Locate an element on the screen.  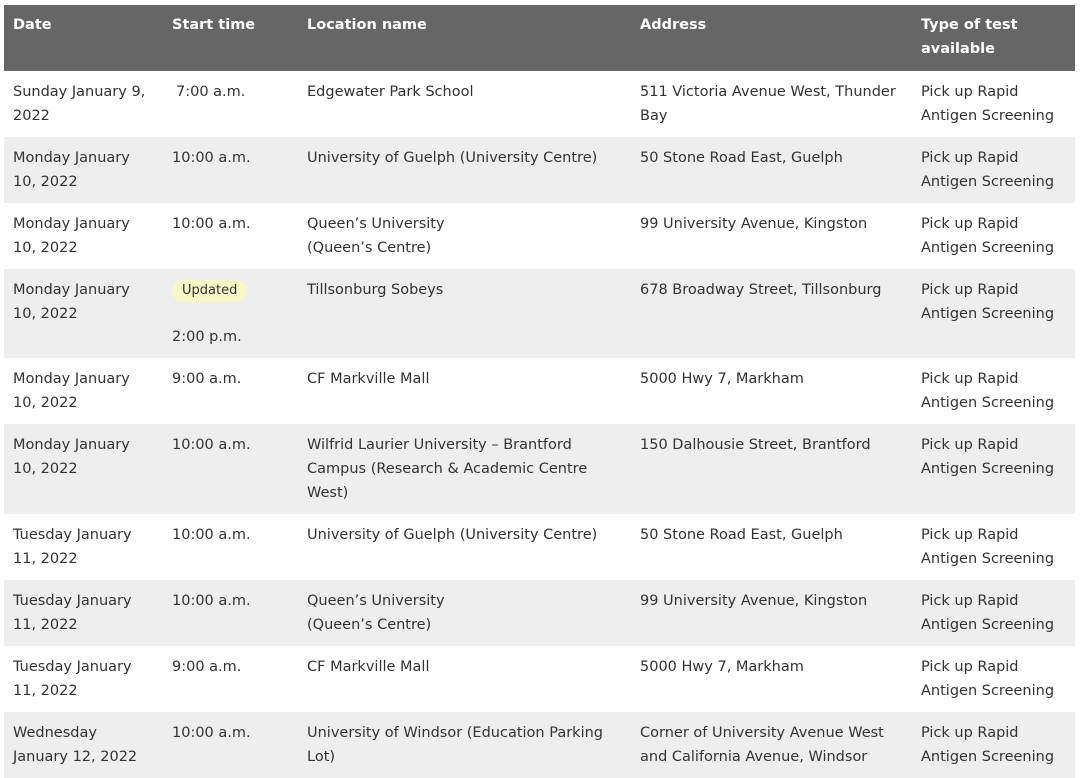
cell-location: Edgewater Park School is located at coordinates (390, 92).